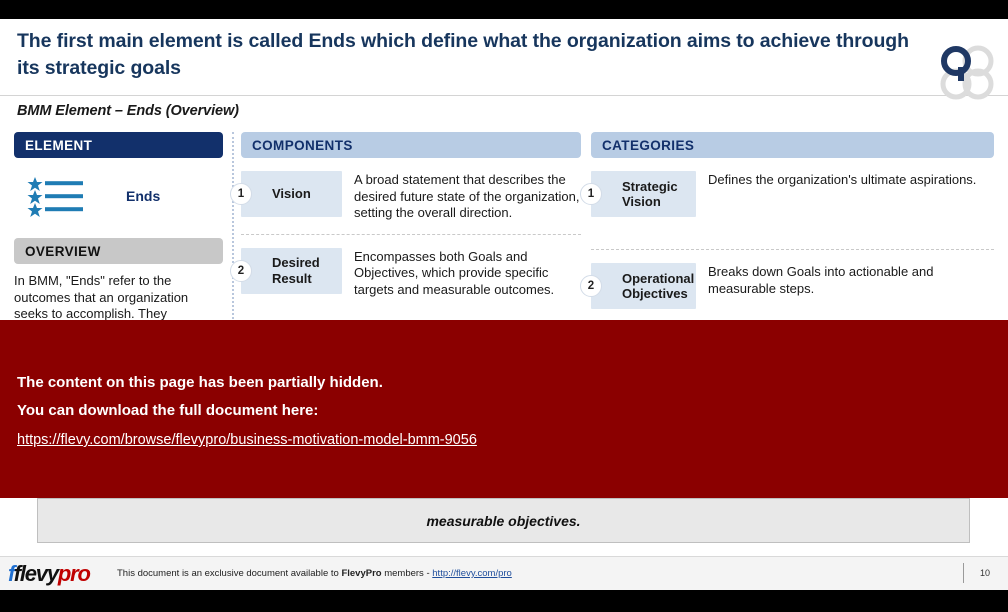  Describe the element at coordinates (411, 145) in the screenshot. I see `components-panel-header: COMPONENTS` at that location.